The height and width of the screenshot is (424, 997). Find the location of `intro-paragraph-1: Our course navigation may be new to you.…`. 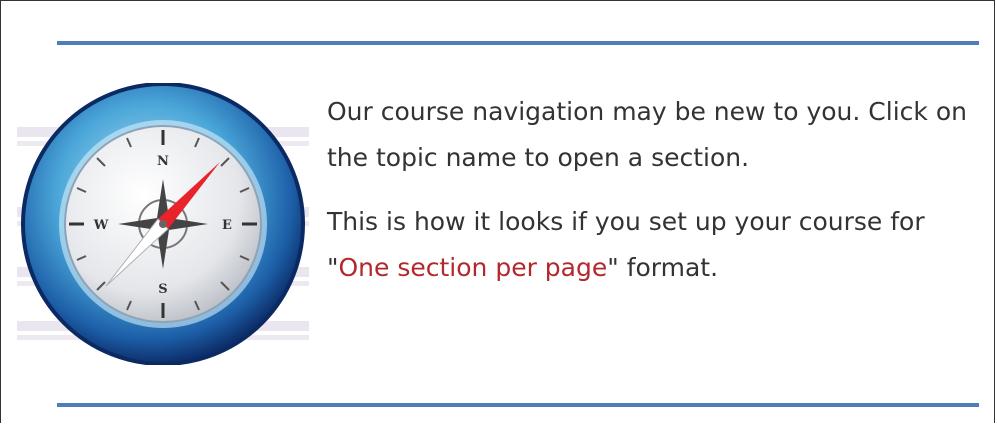

intro-paragraph-1: Our course navigation may be new to you.… is located at coordinates (647, 134).